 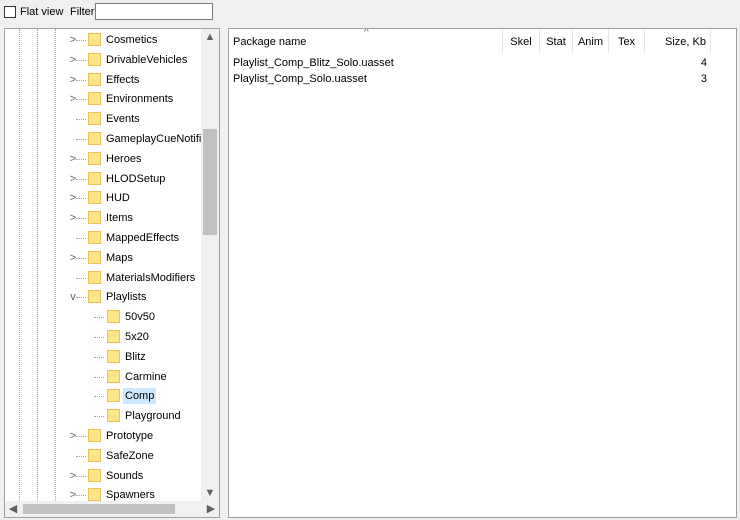 I want to click on list-row: Playlist_Comp_Blitz_Solo.uasset 4, so click(x=482, y=63).